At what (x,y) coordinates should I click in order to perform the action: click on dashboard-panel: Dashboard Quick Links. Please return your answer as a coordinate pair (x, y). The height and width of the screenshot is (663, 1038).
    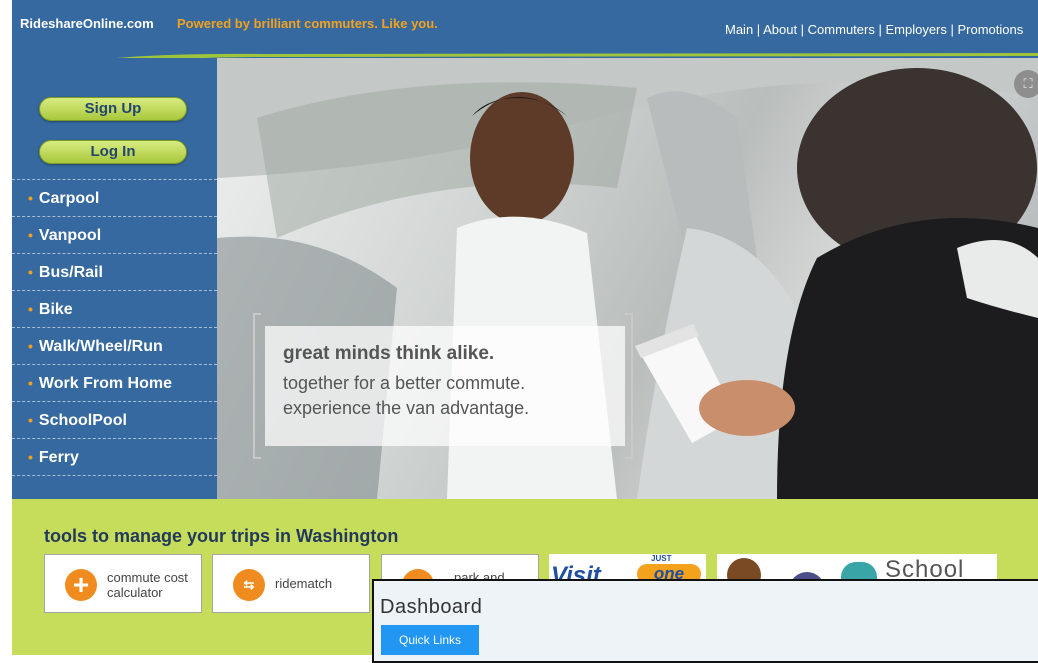
    Looking at the image, I should click on (705, 621).